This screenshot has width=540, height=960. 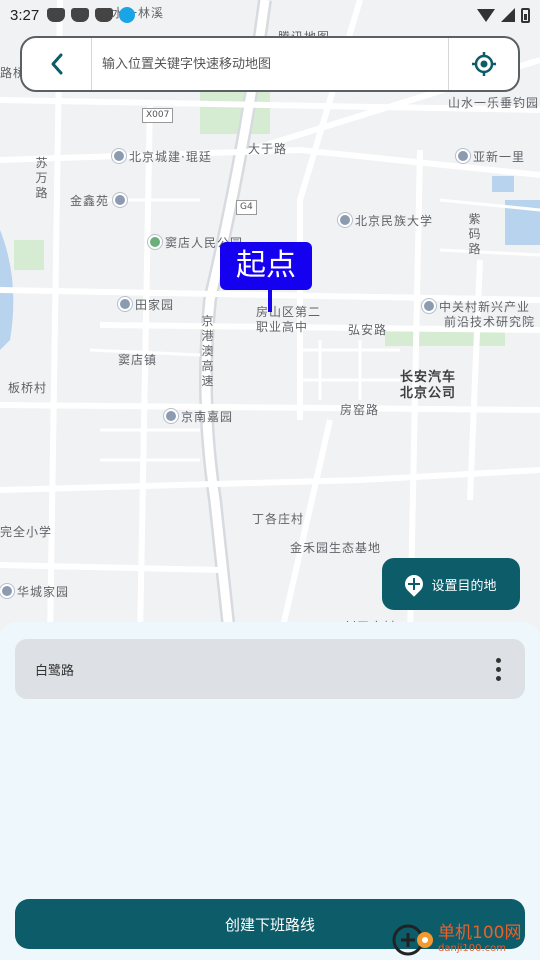 I want to click on set-destination-label: 设置目的地, so click(x=464, y=586).